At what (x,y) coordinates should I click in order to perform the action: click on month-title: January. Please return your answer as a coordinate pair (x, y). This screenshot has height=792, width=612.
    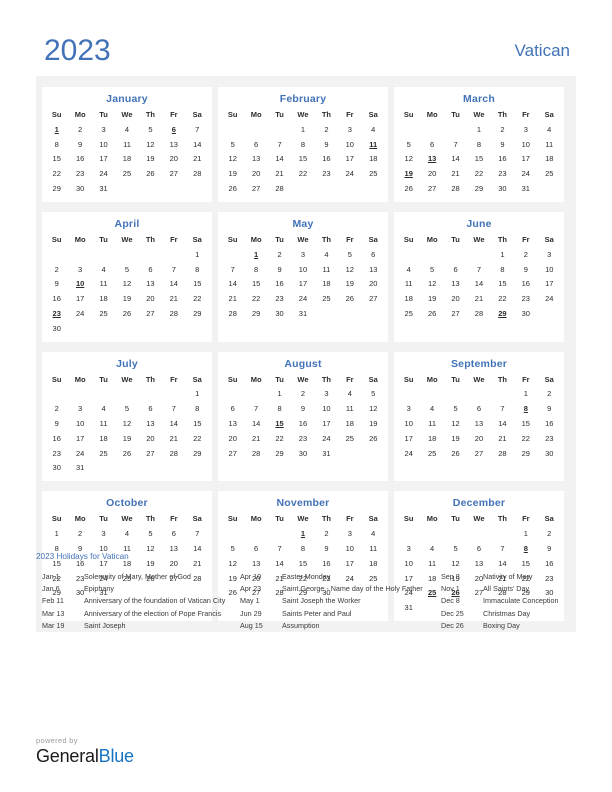
    Looking at the image, I should click on (127, 99).